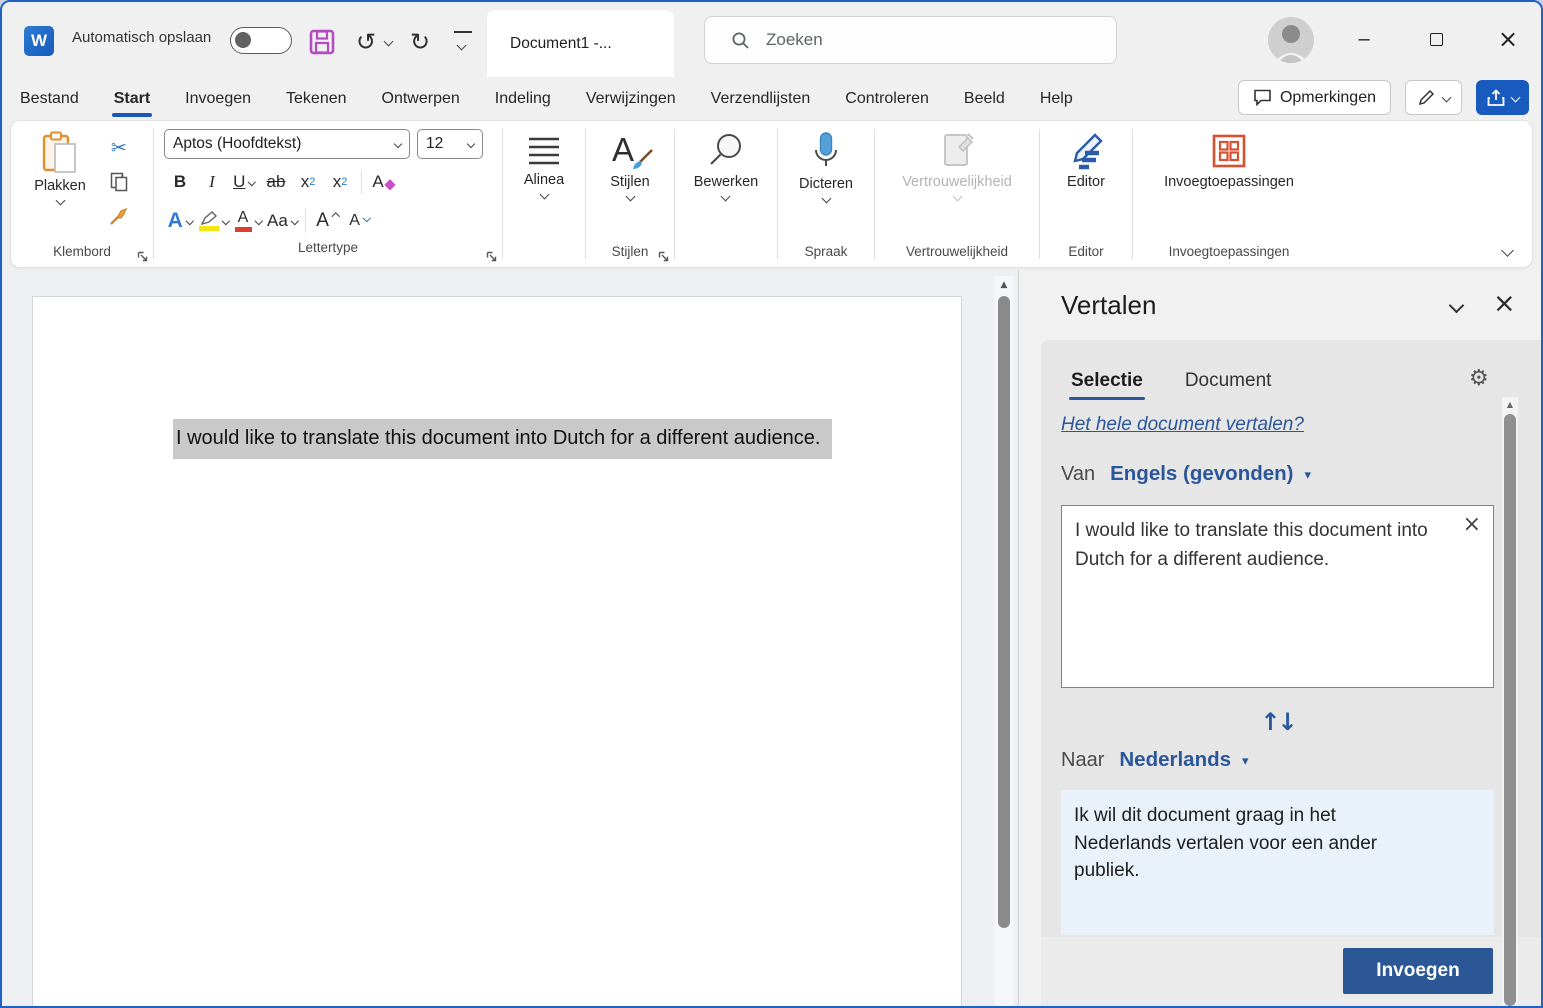  I want to click on grow-font-arrow-icon, so click(335, 217).